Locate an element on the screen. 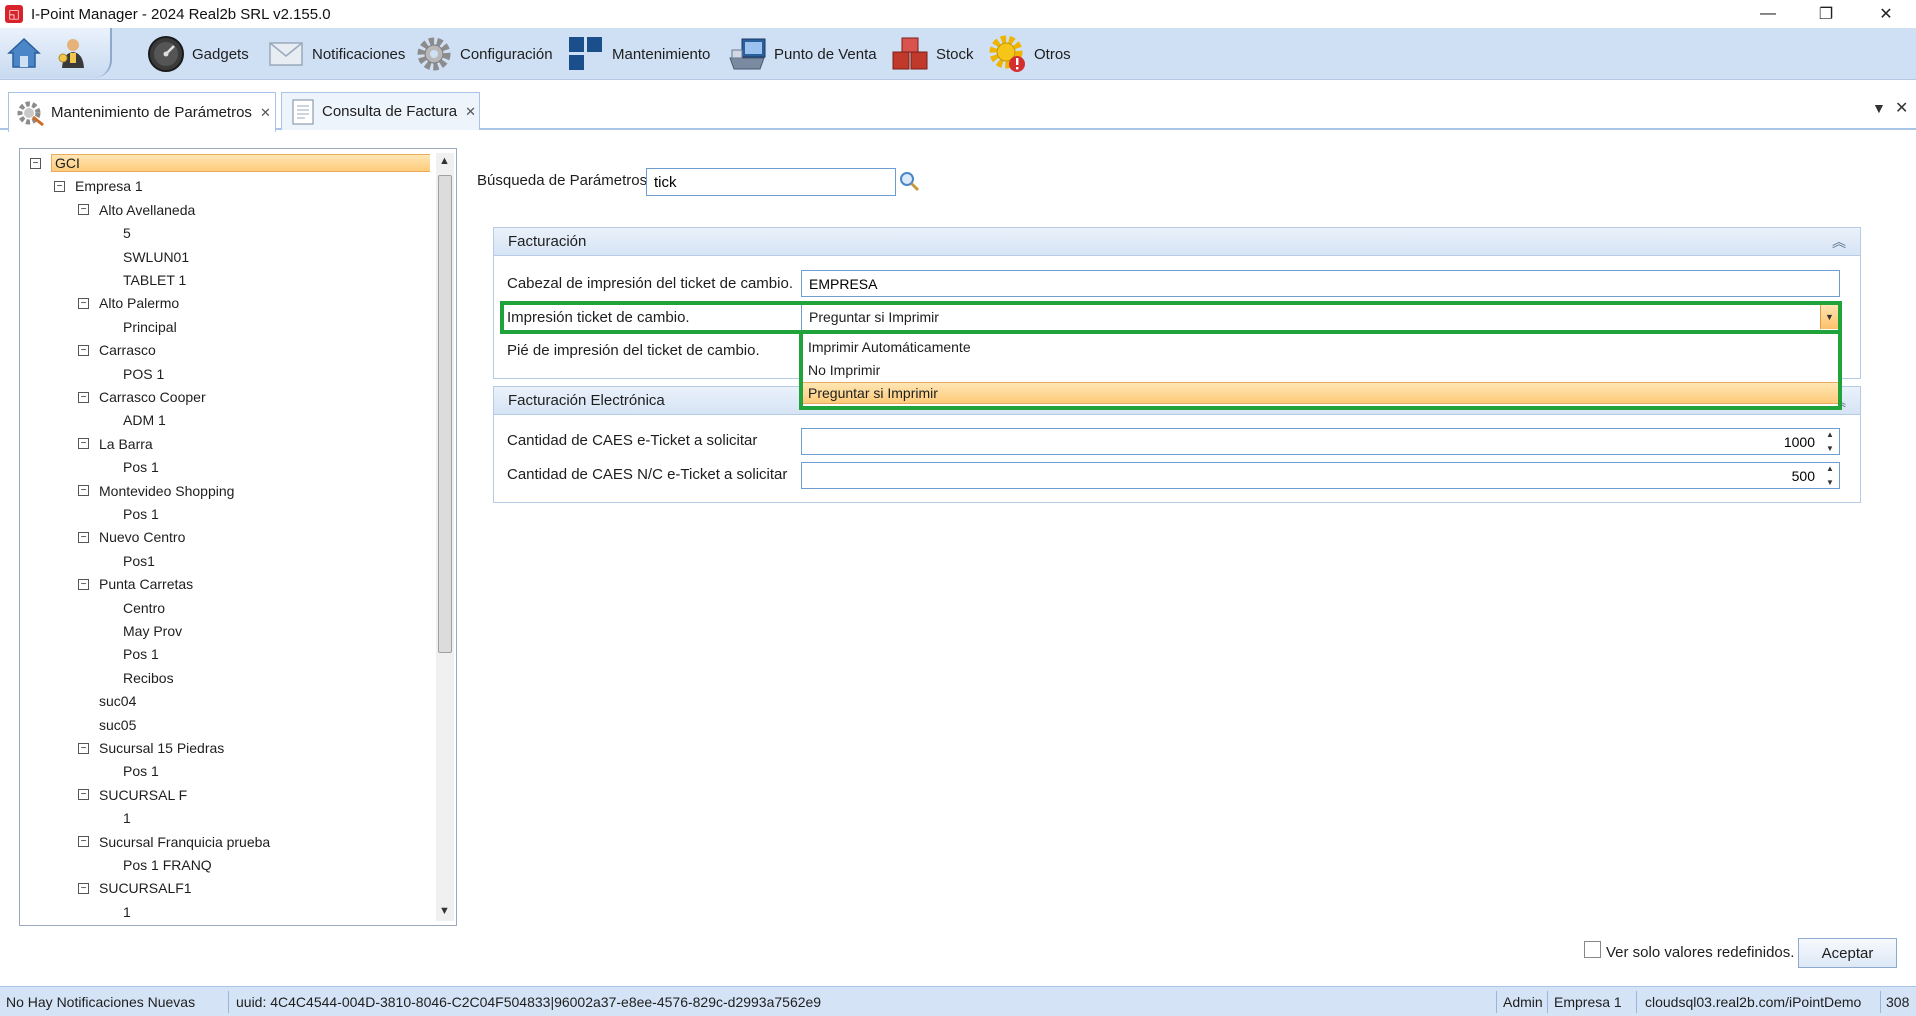 This screenshot has height=1016, width=1916. tree-node-label: TABLET 1 is located at coordinates (155, 280).